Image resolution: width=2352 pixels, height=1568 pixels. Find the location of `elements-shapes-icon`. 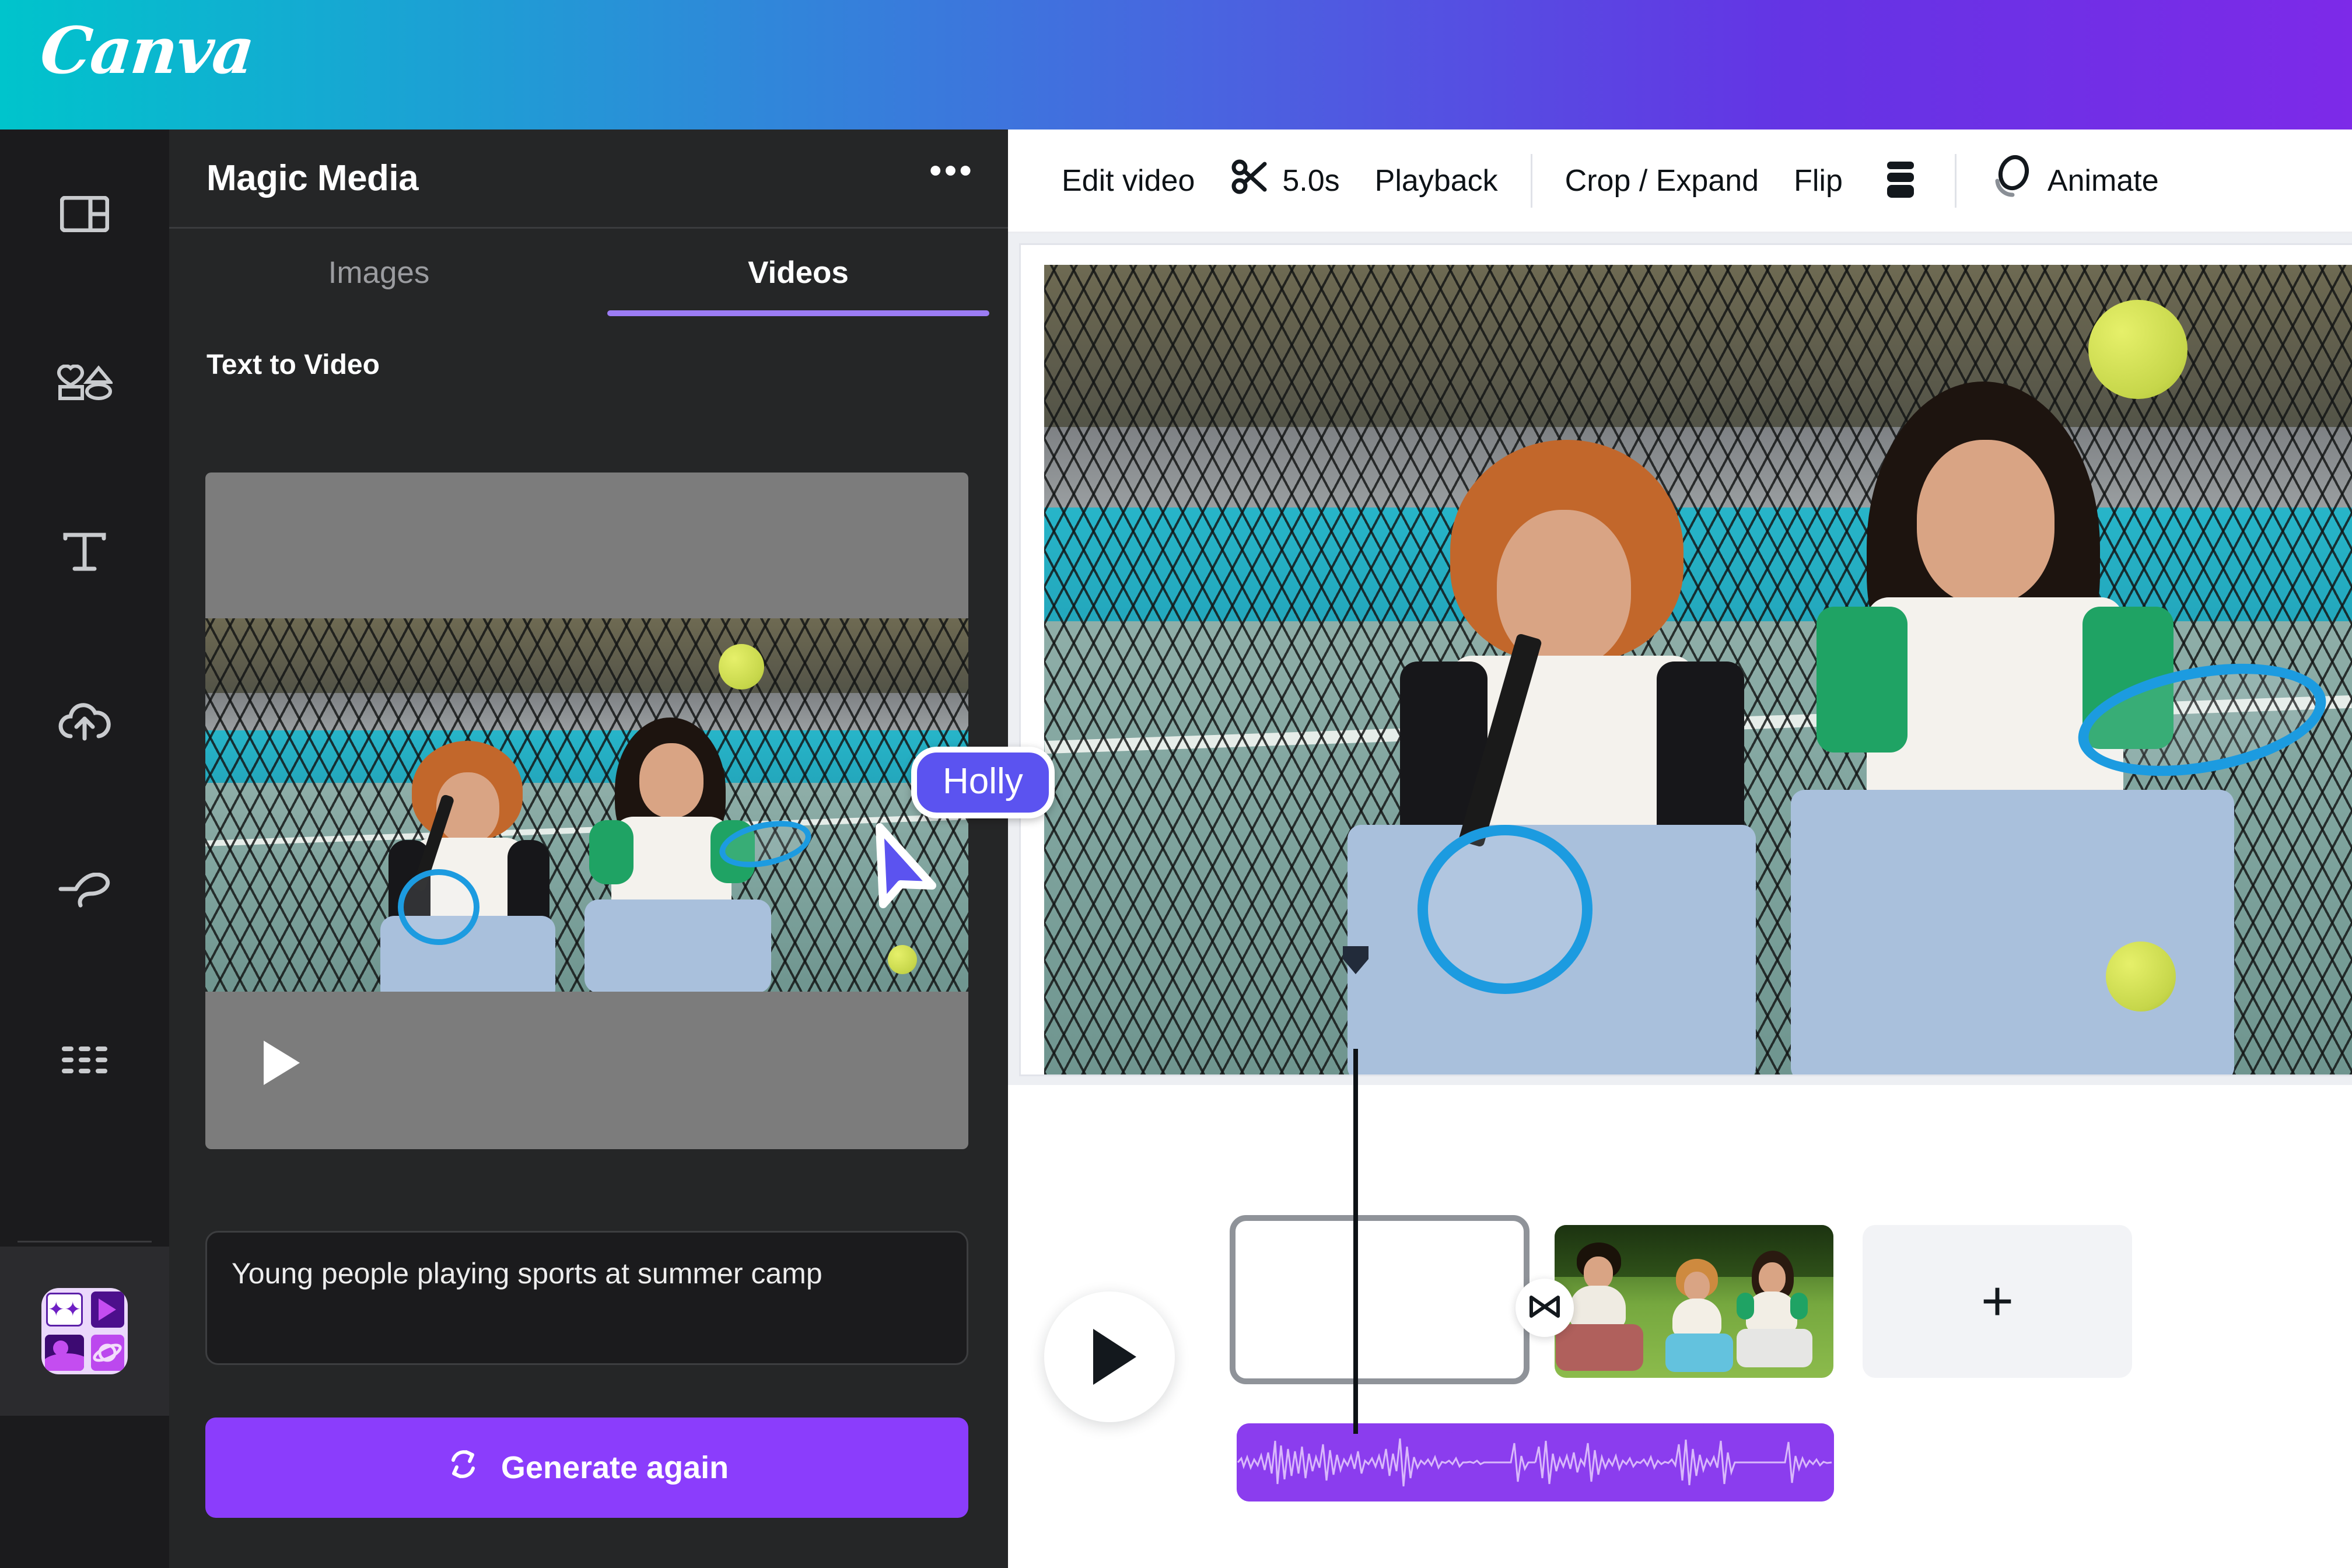

elements-shapes-icon is located at coordinates (85, 384).